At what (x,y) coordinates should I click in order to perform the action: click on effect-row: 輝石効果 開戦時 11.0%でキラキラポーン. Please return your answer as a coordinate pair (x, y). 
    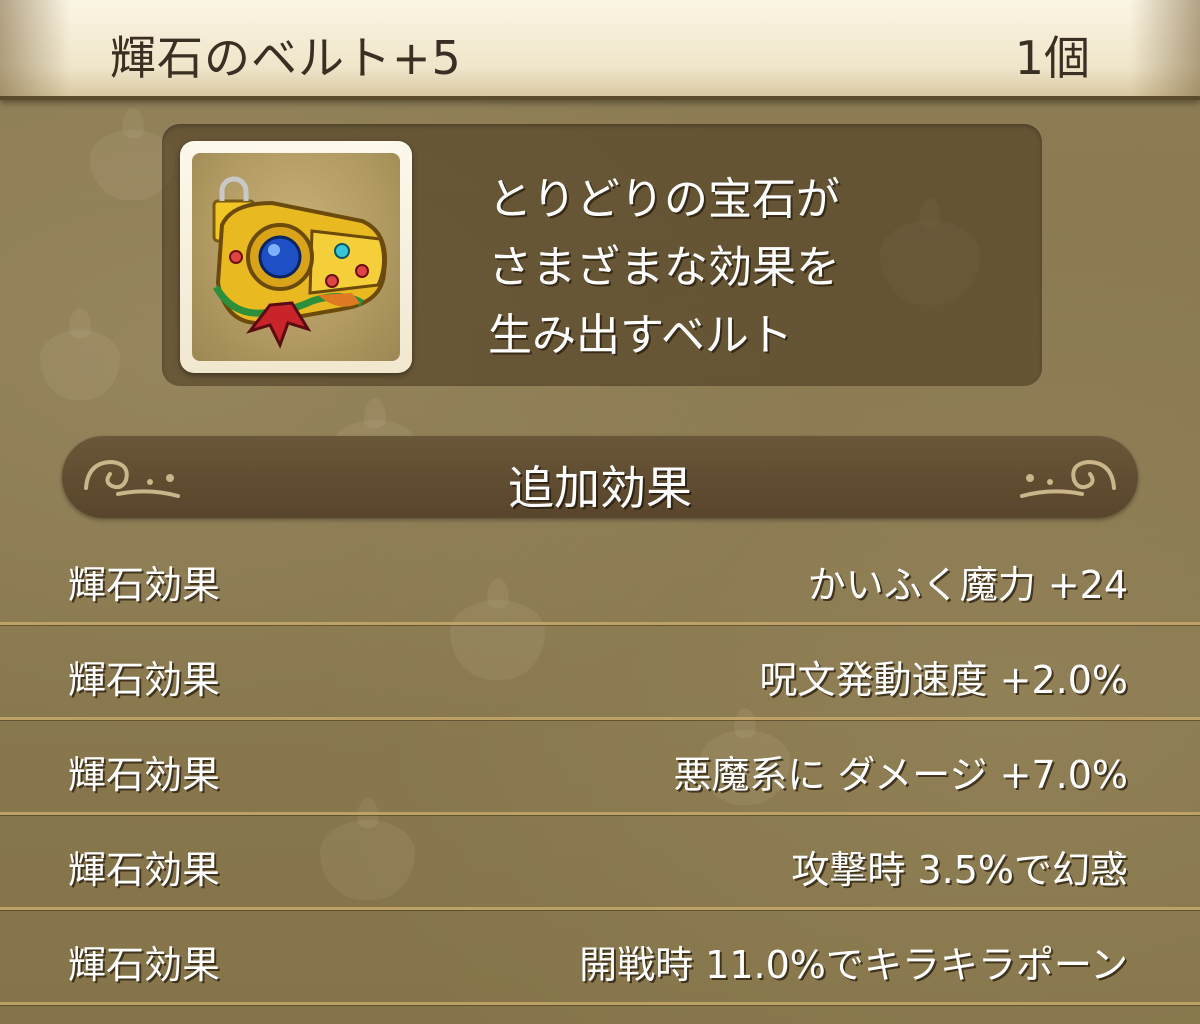
    Looking at the image, I should click on (600, 957).